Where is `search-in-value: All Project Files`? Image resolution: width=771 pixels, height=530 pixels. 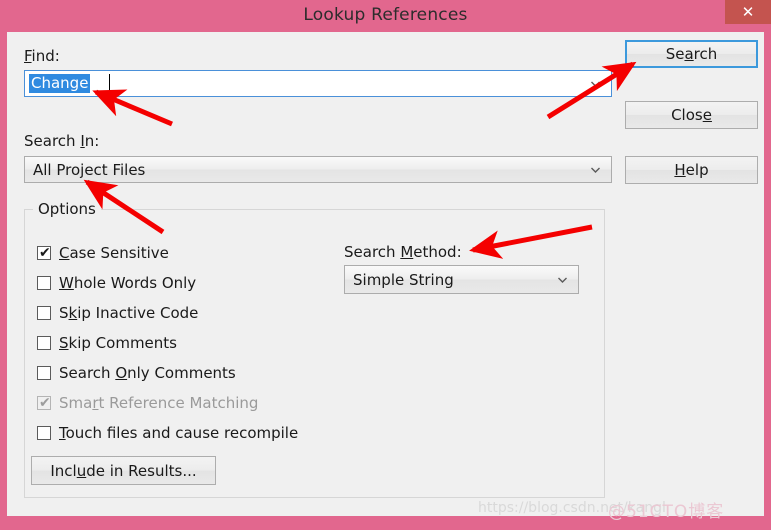
search-in-value: All Project Files is located at coordinates (89, 169).